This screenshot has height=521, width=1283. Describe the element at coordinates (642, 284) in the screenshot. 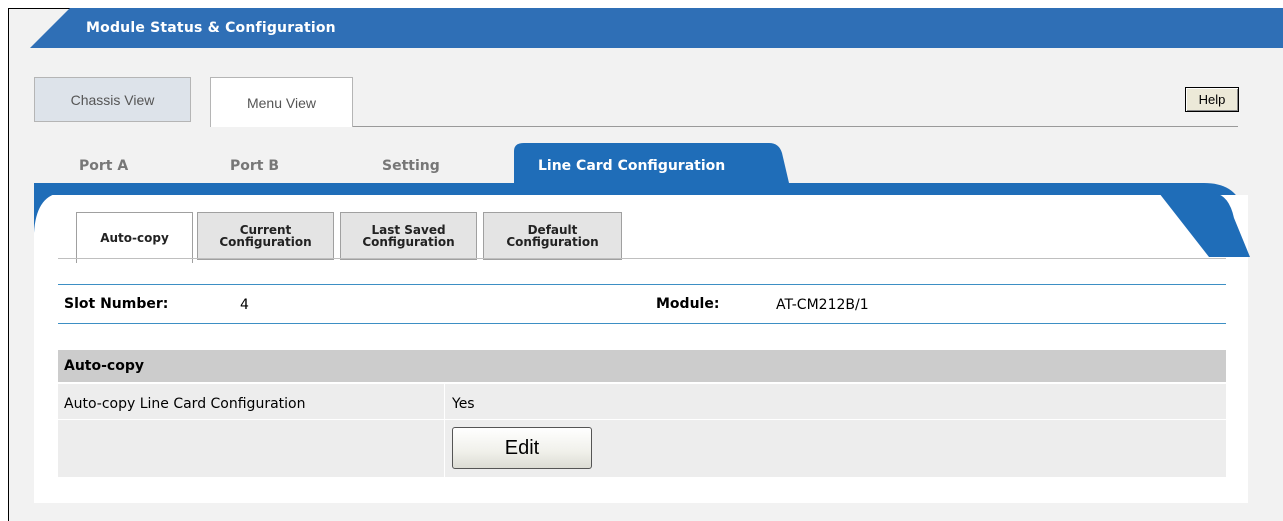

I see `info-rule-top` at that location.